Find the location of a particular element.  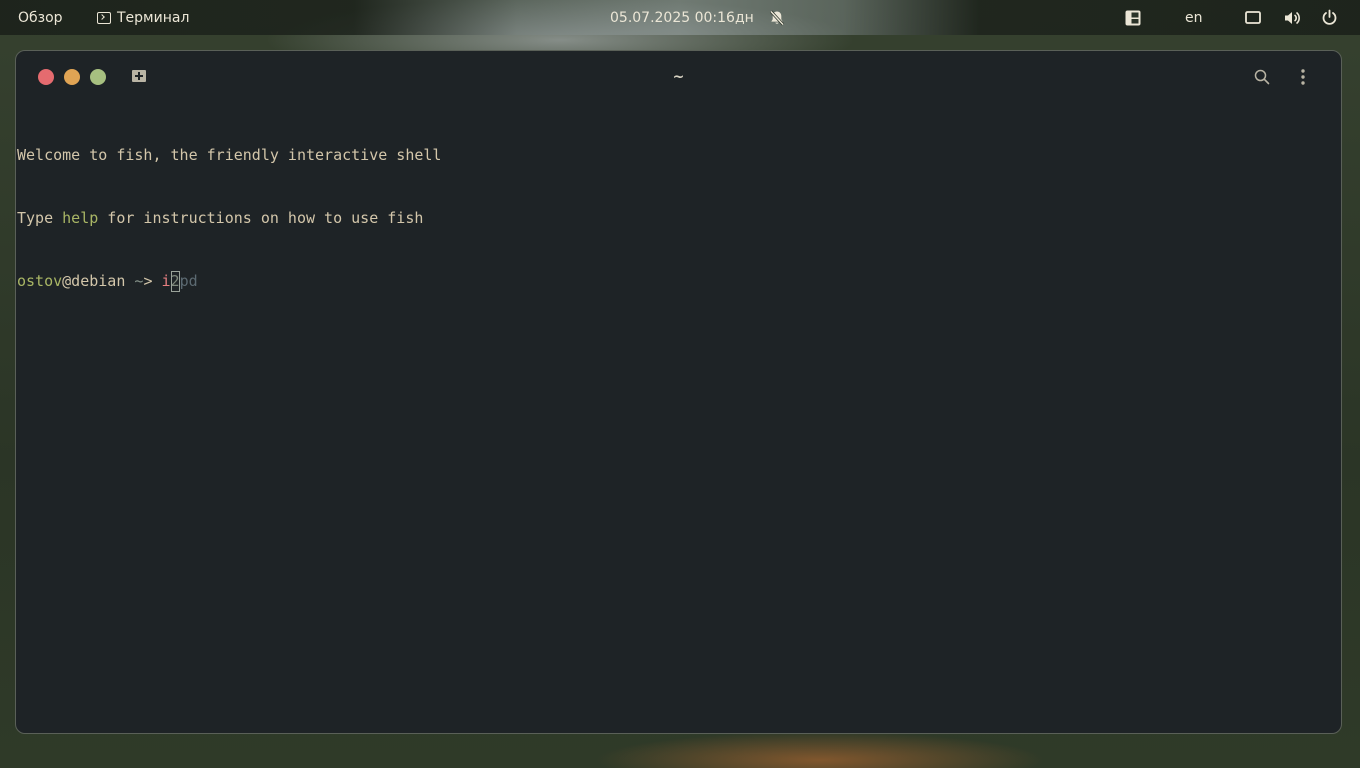

minimize-window-button is located at coordinates (72, 77).